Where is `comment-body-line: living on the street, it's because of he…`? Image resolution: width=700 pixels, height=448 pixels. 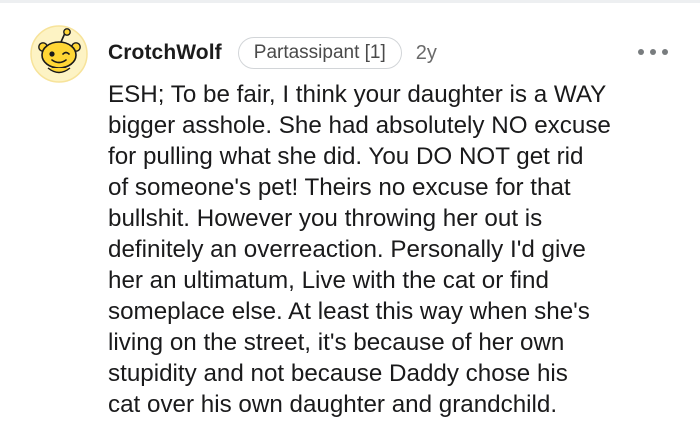 comment-body-line: living on the street, it's because of he… is located at coordinates (336, 342).